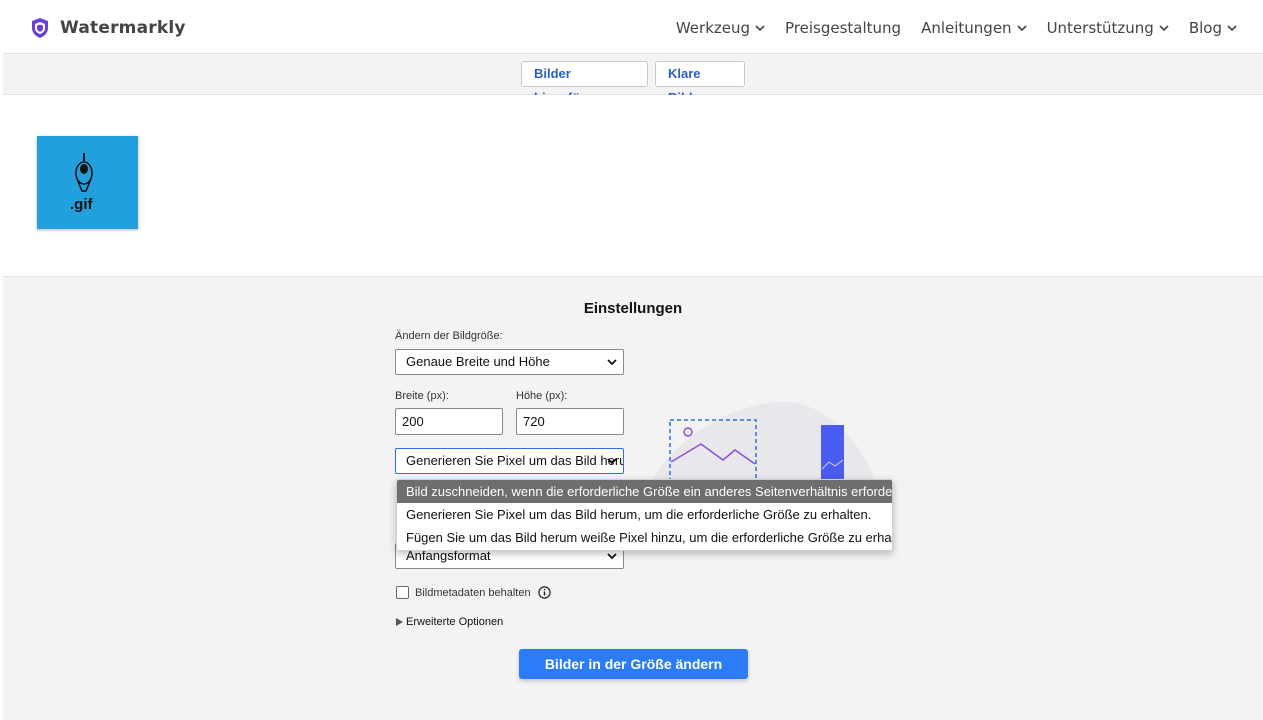 Image resolution: width=1263 pixels, height=720 pixels. I want to click on nav-item-label: Blog, so click(1205, 28).